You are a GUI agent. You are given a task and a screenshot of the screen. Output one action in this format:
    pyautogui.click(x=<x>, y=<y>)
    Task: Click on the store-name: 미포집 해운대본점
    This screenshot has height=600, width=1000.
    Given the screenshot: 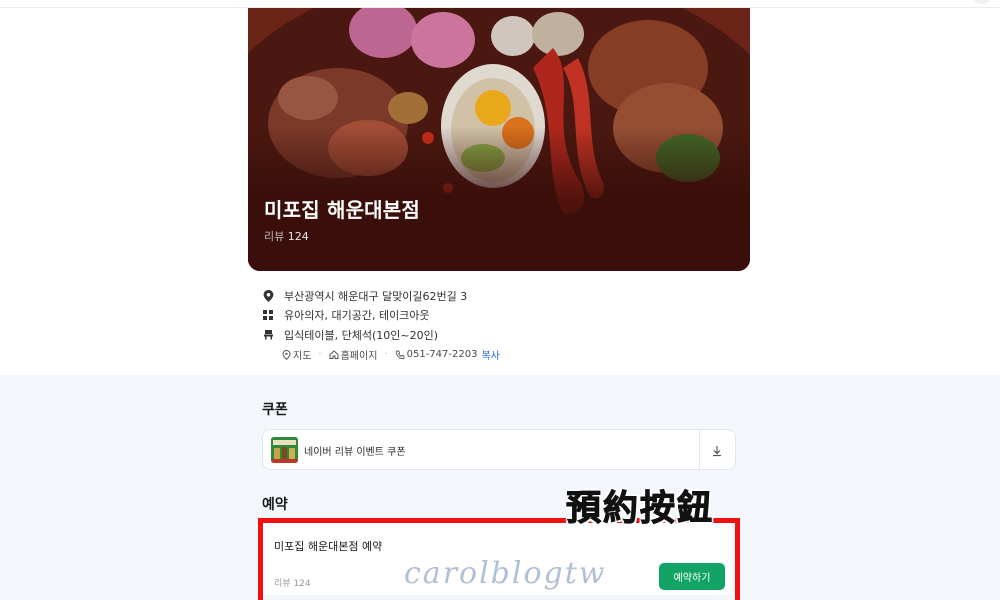 What is the action you would take?
    pyautogui.click(x=342, y=210)
    